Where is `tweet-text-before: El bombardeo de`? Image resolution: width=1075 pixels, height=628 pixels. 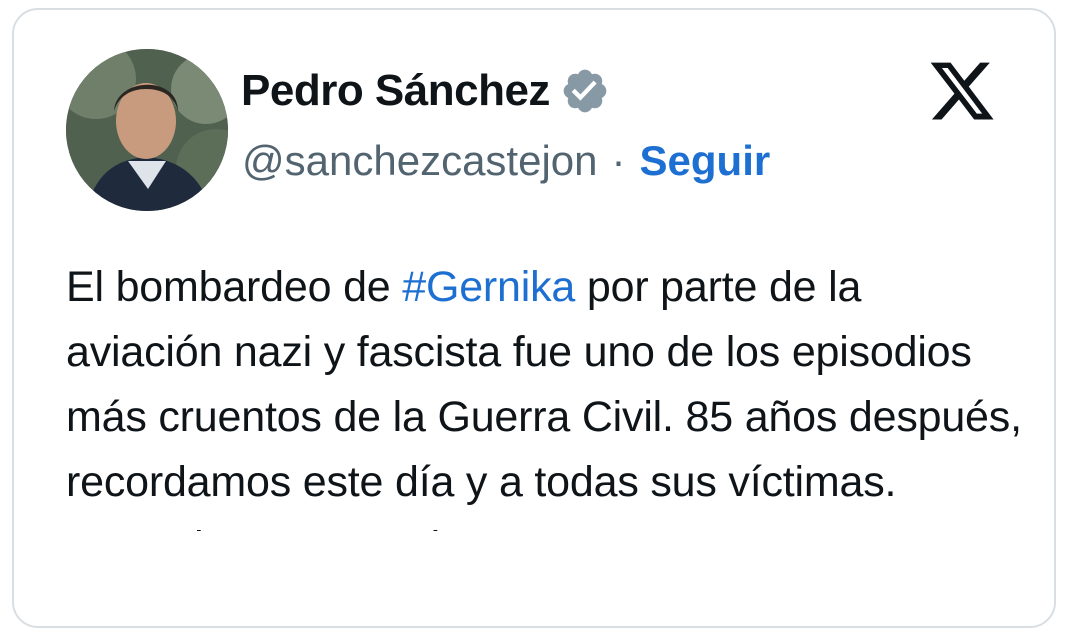 tweet-text-before: El bombardeo de is located at coordinates (234, 287).